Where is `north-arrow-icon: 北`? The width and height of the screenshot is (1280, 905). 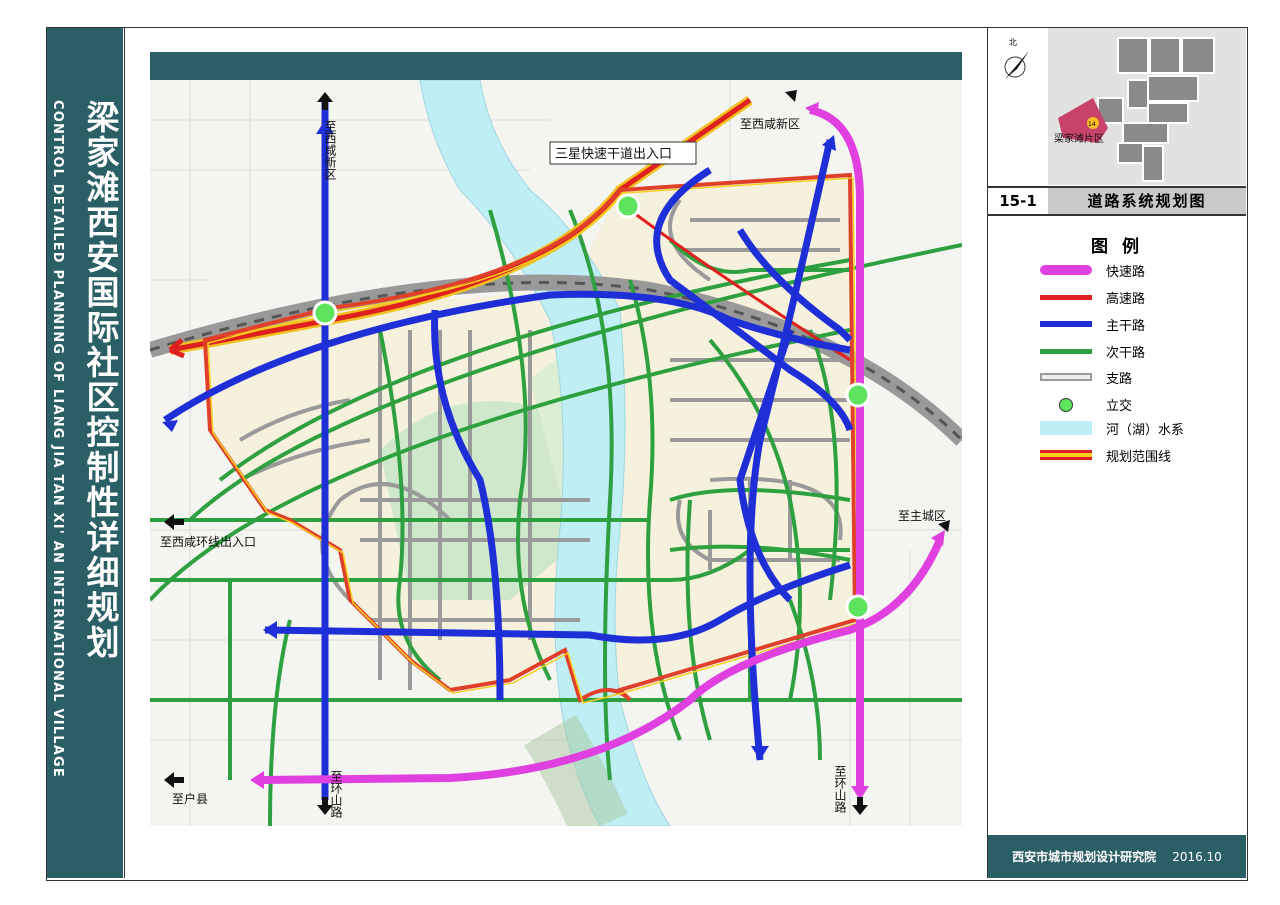
north-arrow-icon: 北 is located at coordinates (1017, 60).